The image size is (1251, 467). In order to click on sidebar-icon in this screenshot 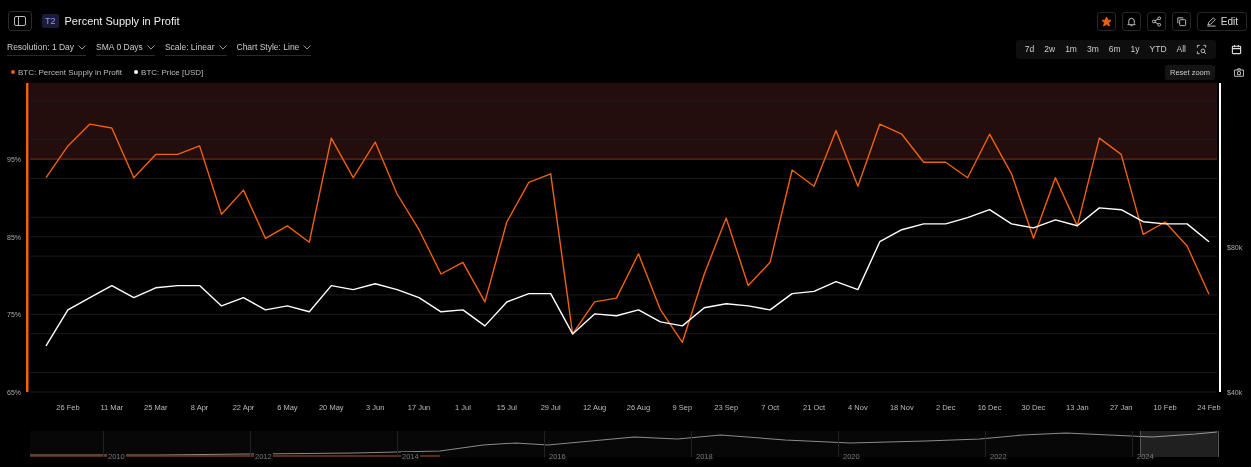, I will do `click(20, 21)`.